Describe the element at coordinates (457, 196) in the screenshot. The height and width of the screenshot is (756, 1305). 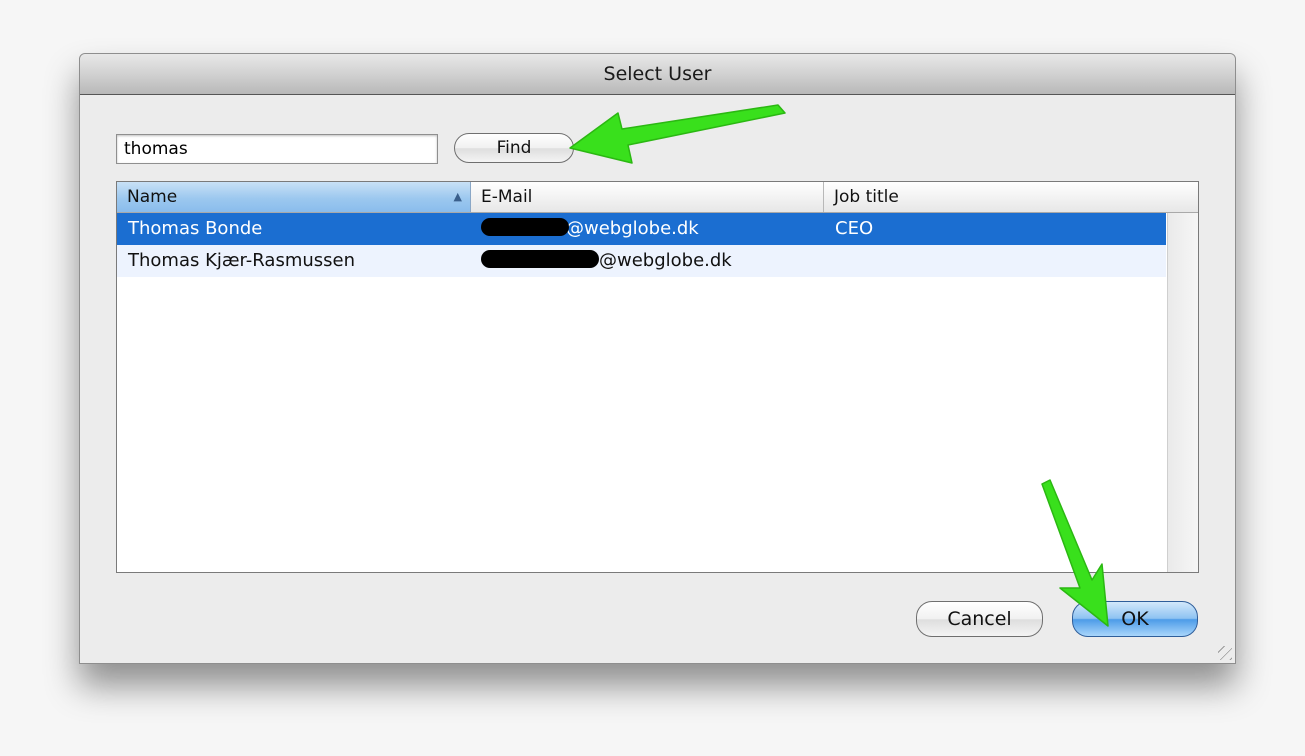
I see `sort-ascending-icon: ▲` at that location.